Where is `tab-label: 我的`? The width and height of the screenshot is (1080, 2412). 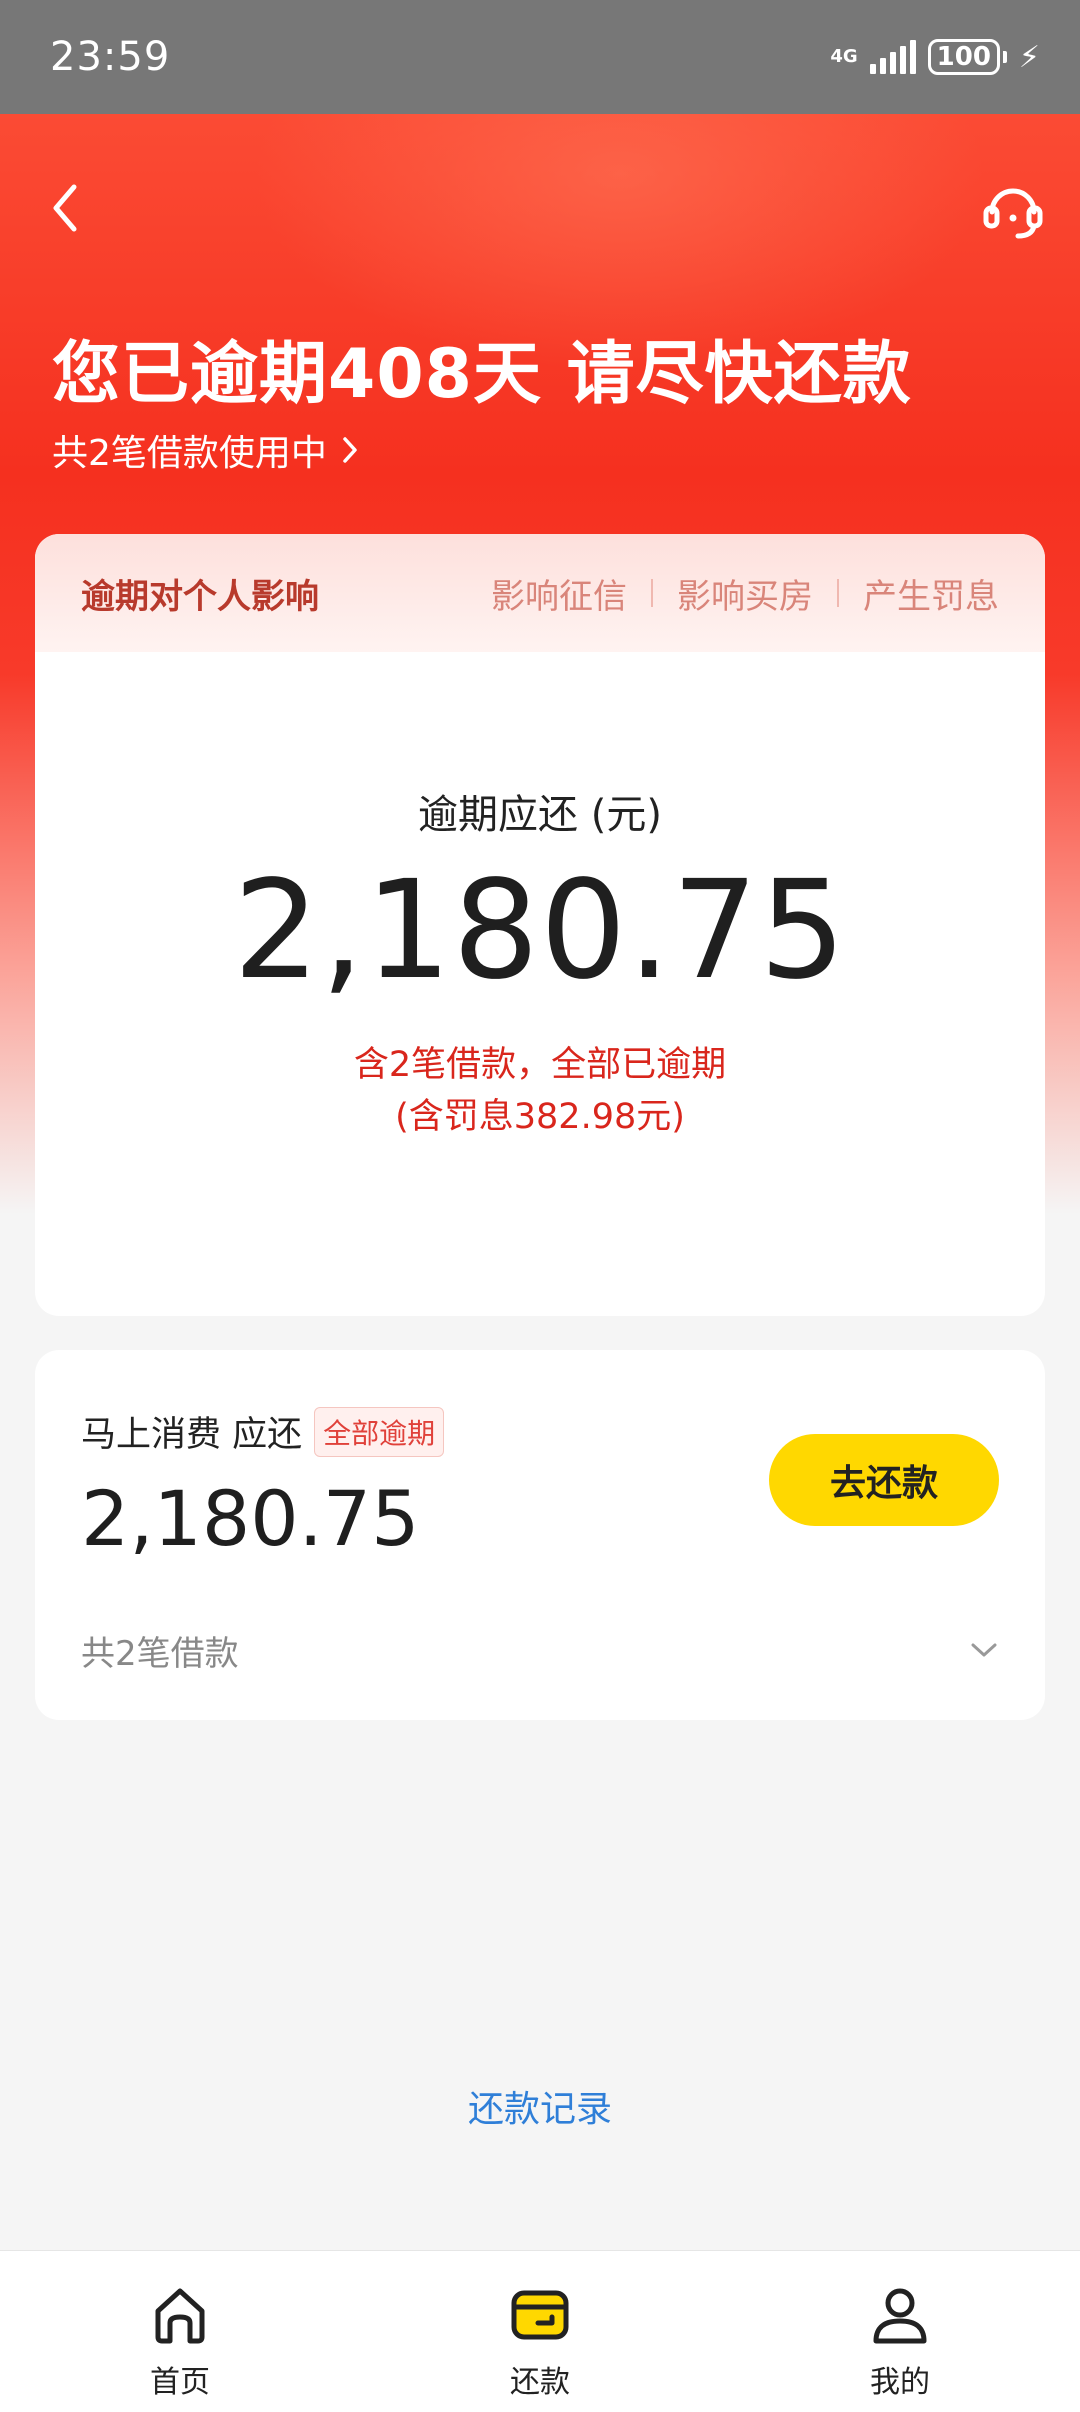
tab-label: 我的 is located at coordinates (900, 2382).